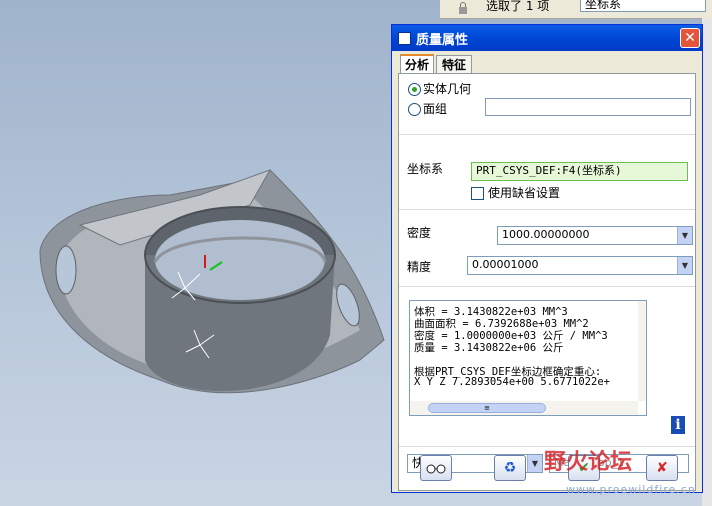  I want to click on repeat-button: ♻, so click(510, 468).